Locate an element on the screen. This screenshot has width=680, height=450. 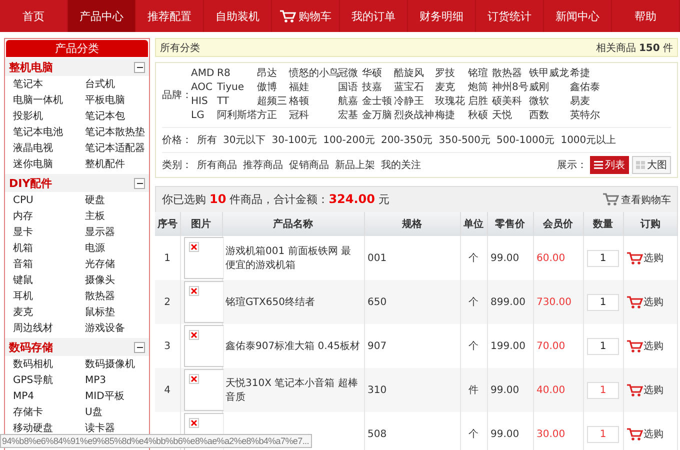
category-link: 电源 is located at coordinates (120, 249).